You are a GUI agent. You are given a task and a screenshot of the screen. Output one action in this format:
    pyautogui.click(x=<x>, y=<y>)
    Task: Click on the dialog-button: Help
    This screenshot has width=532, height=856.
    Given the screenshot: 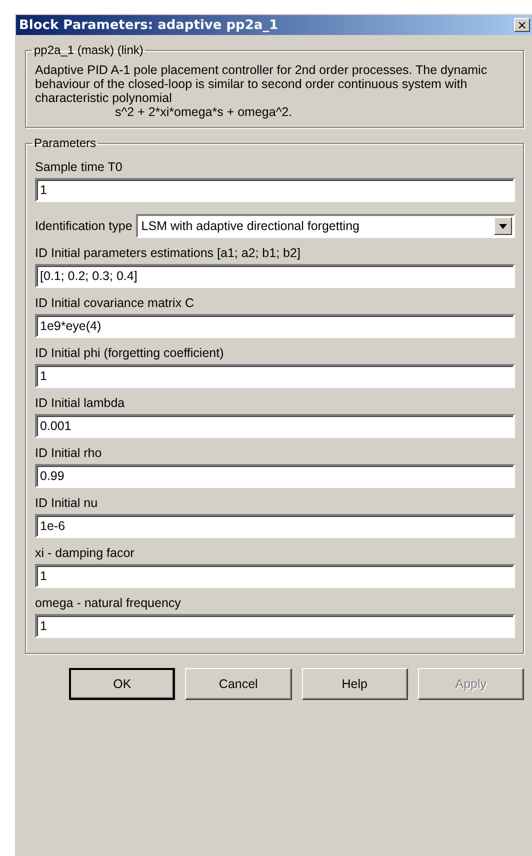 What is the action you would take?
    pyautogui.click(x=355, y=684)
    